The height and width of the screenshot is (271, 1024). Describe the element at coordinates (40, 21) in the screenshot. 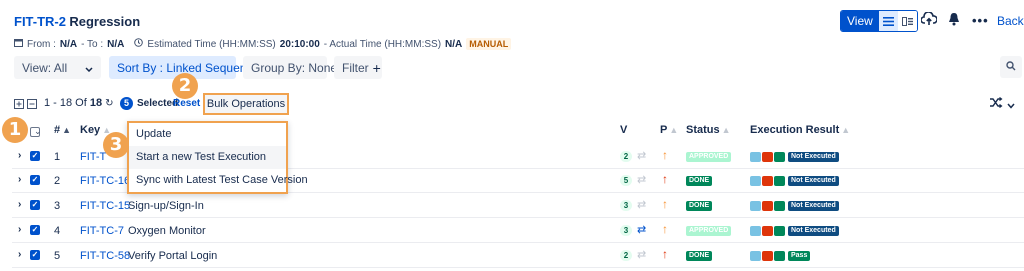

I see `test-run-key: FIT-TR-2` at that location.